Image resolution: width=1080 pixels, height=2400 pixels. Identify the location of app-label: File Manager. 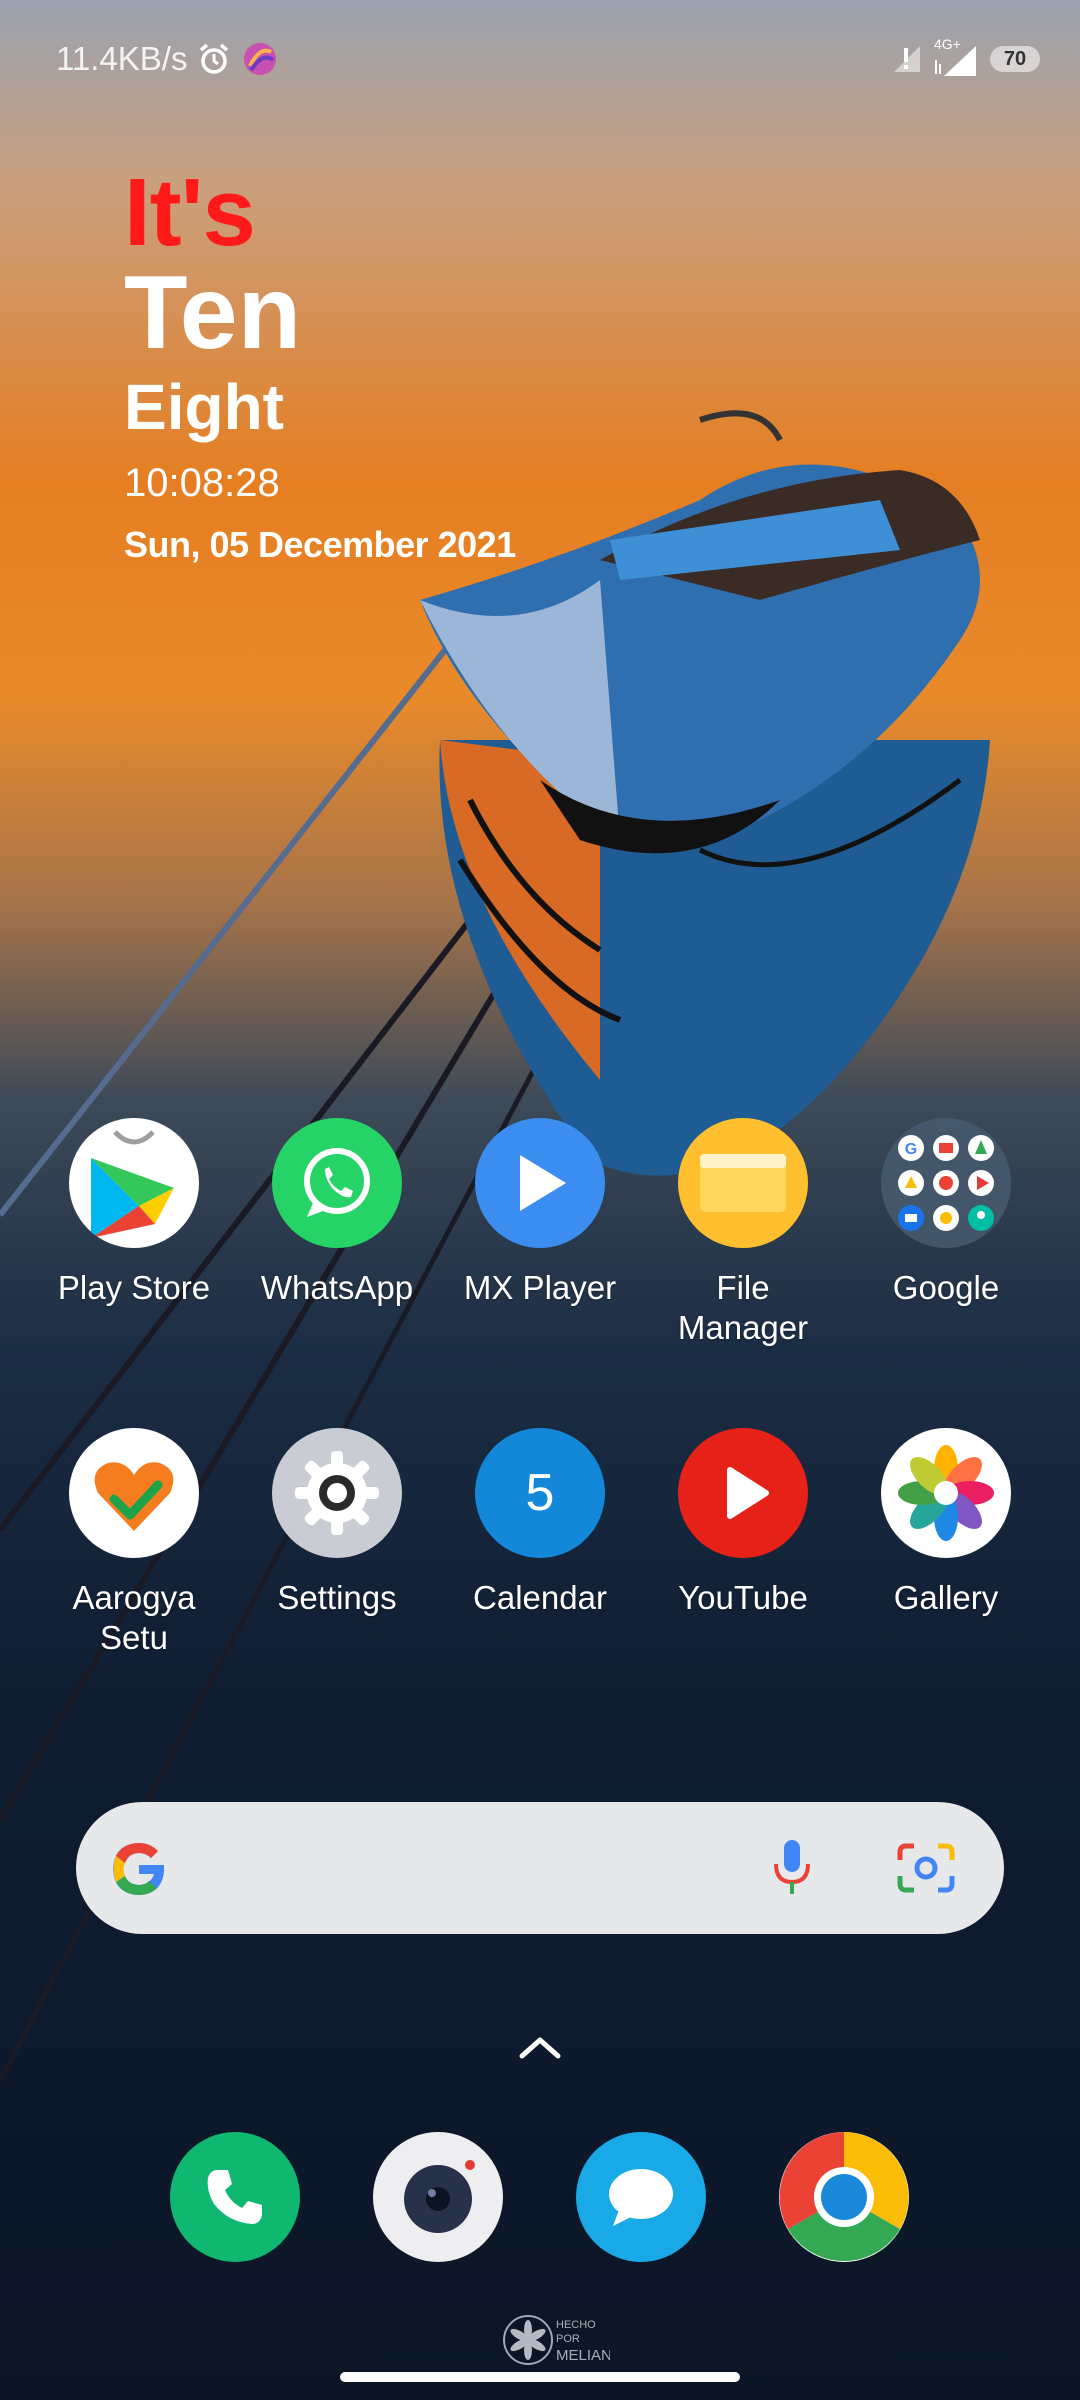
(743, 1307).